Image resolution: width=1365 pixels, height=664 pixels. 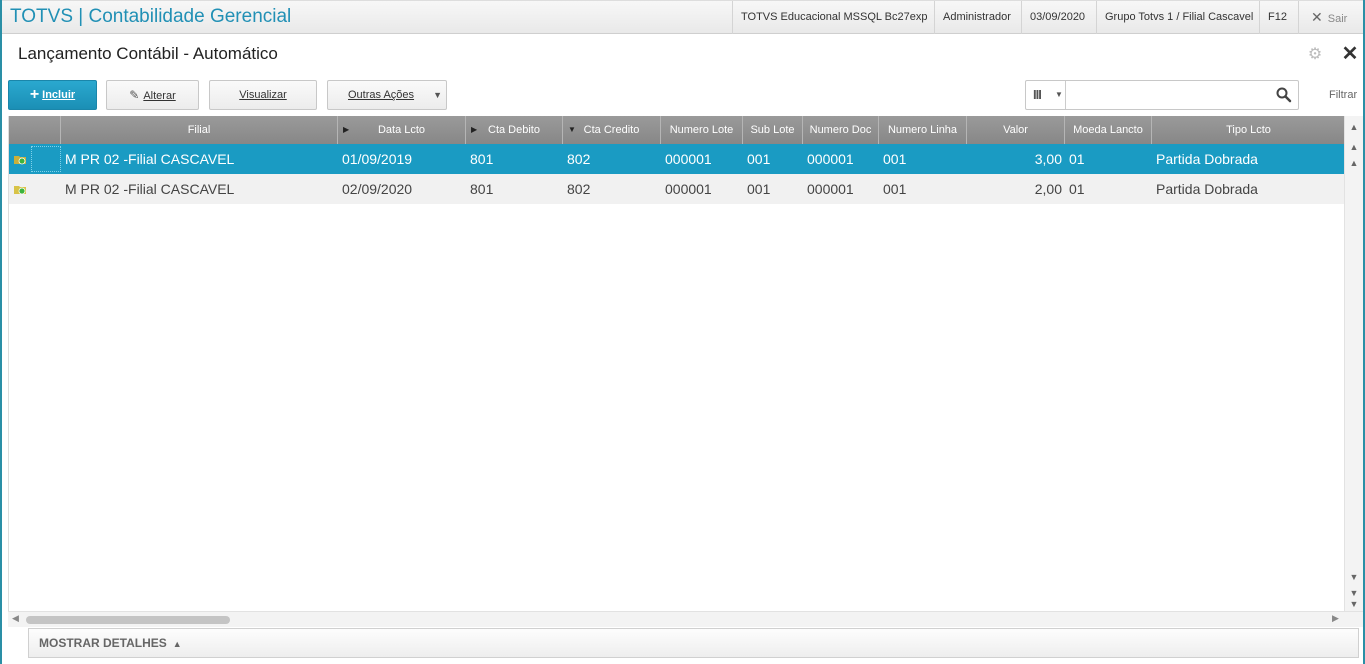 I want to click on more-actions-label: Outras Ações, so click(x=381, y=95).